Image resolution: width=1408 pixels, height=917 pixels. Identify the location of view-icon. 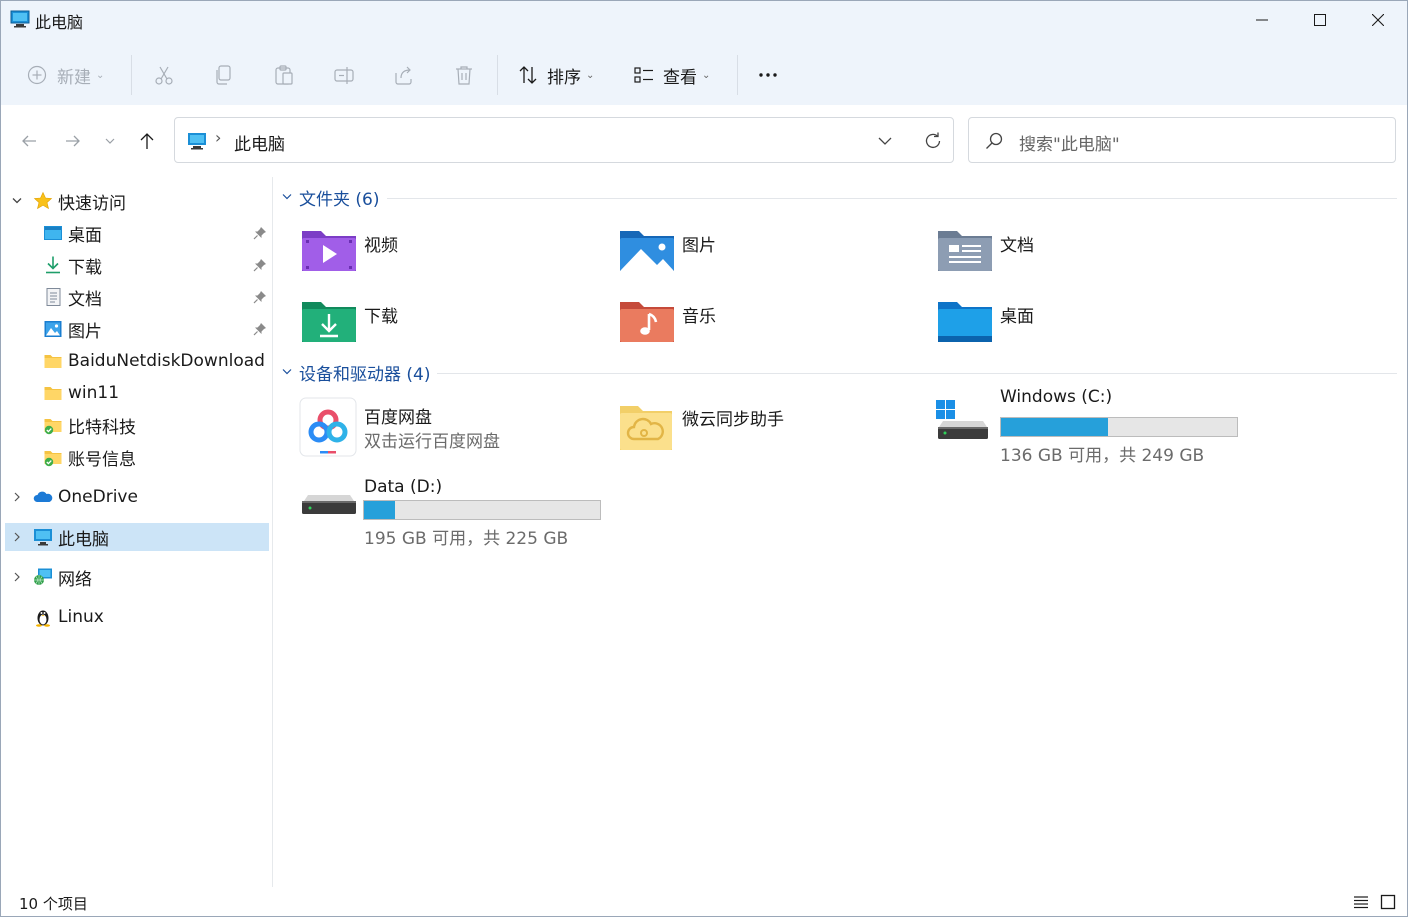
(643, 75).